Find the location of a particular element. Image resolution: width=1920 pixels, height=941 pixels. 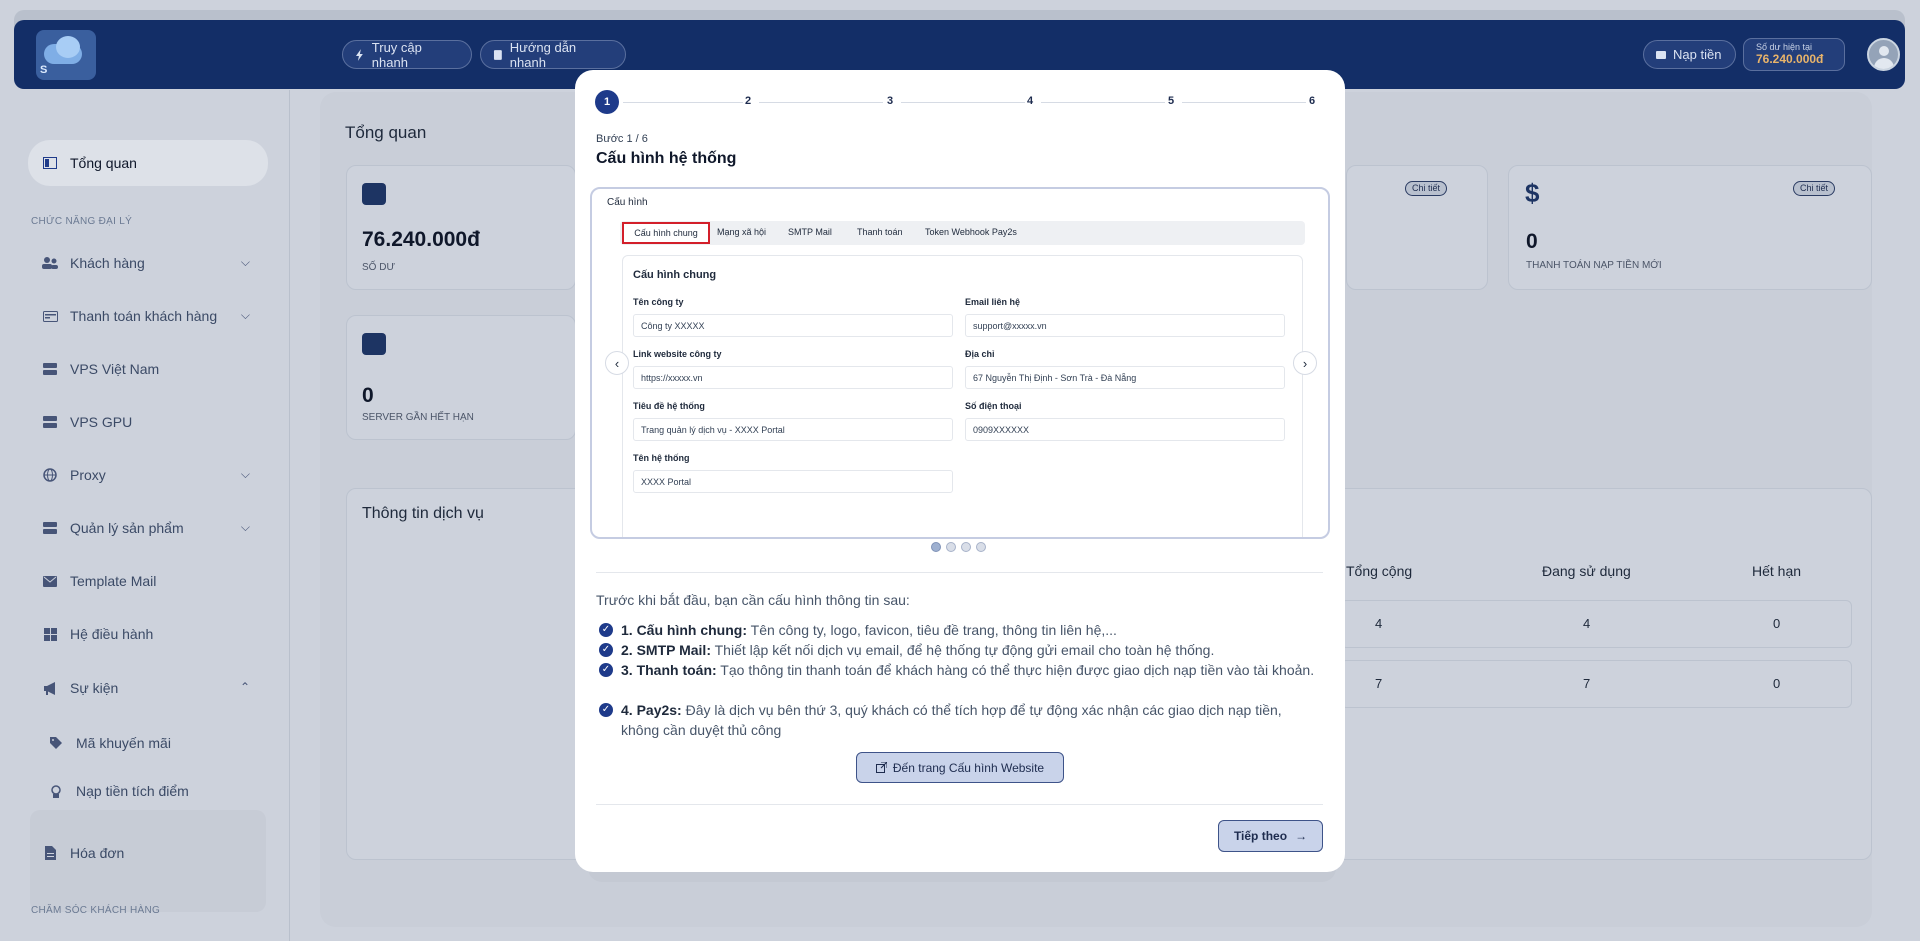

contact-email-field: support@xxxxx.vn is located at coordinates (1125, 325).